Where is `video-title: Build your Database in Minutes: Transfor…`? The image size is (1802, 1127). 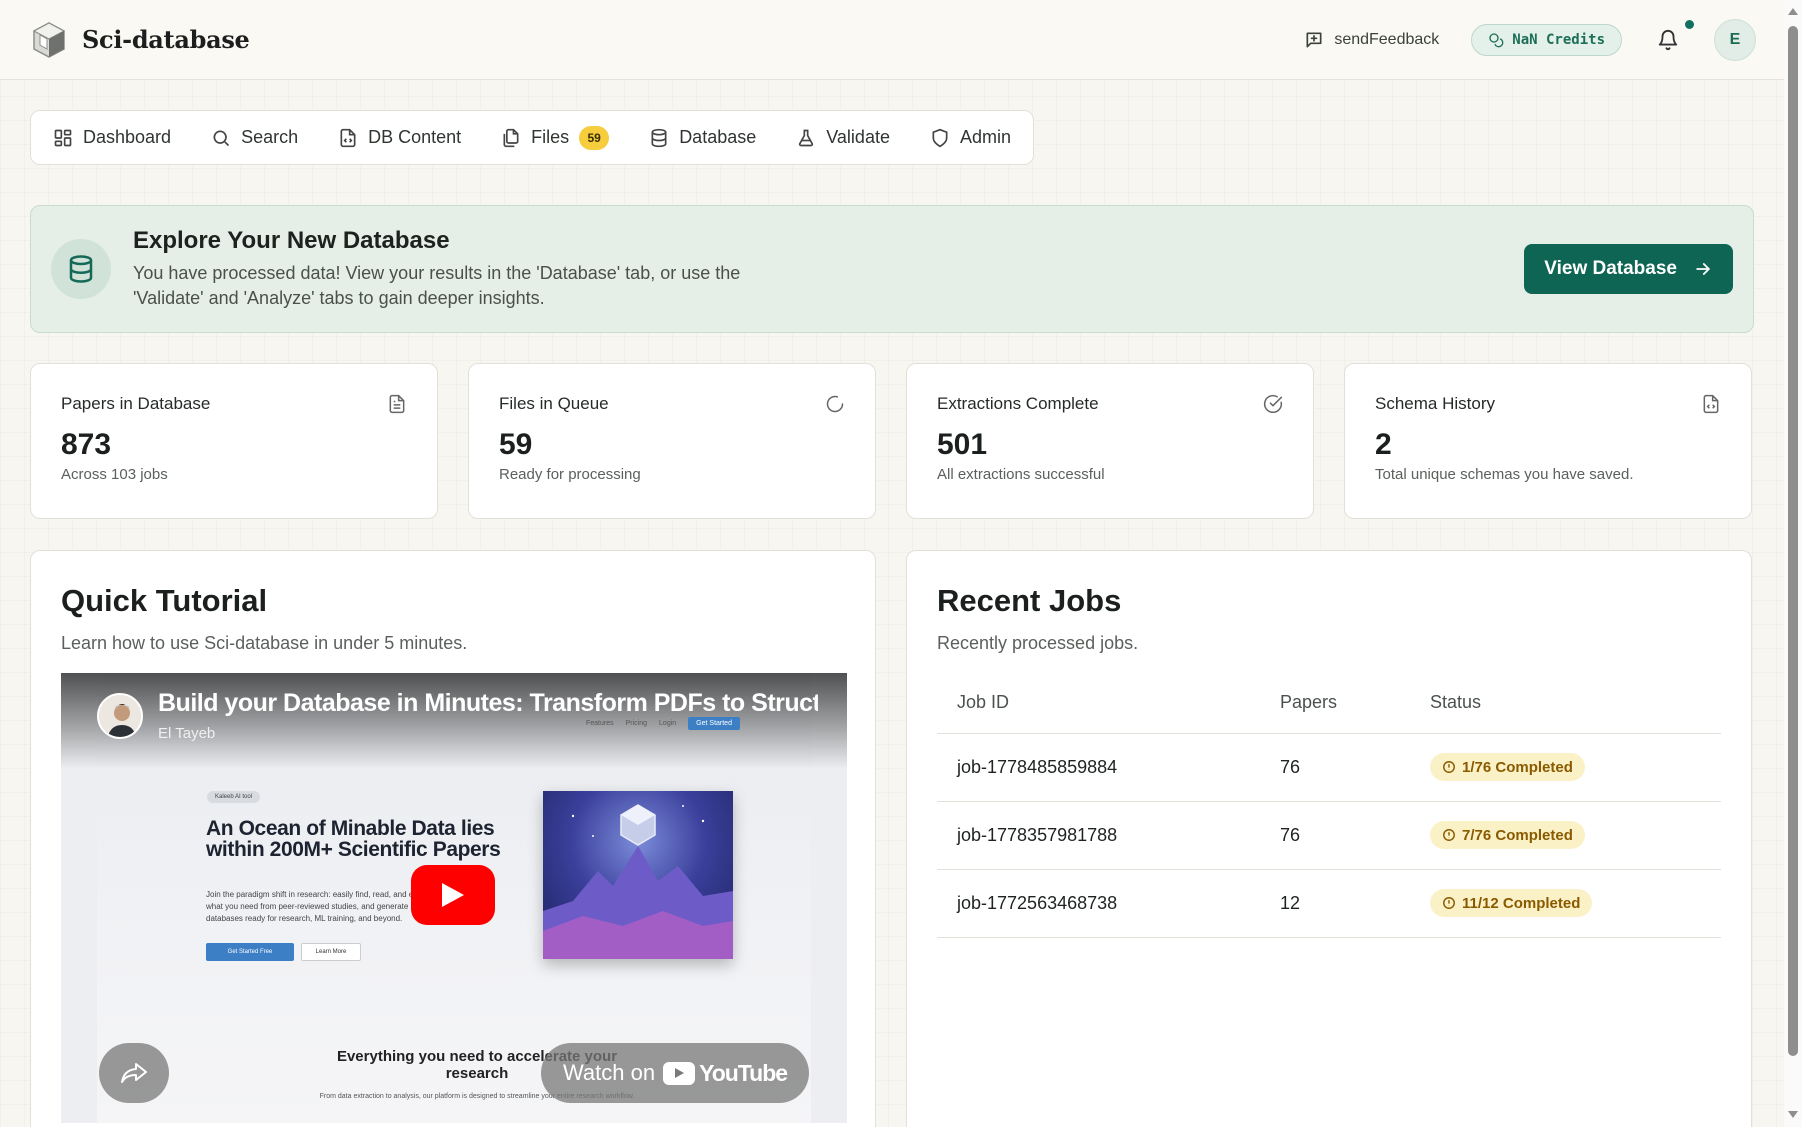 video-title: Build your Database in Minutes: Transfor… is located at coordinates (488, 703).